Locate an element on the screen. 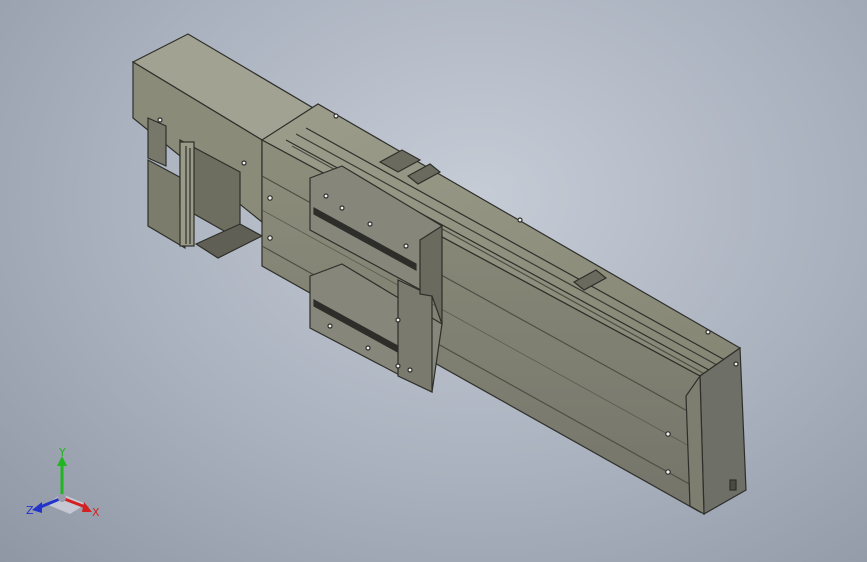 The width and height of the screenshot is (867, 562). endcap-screw-icon is located at coordinates (736, 364).